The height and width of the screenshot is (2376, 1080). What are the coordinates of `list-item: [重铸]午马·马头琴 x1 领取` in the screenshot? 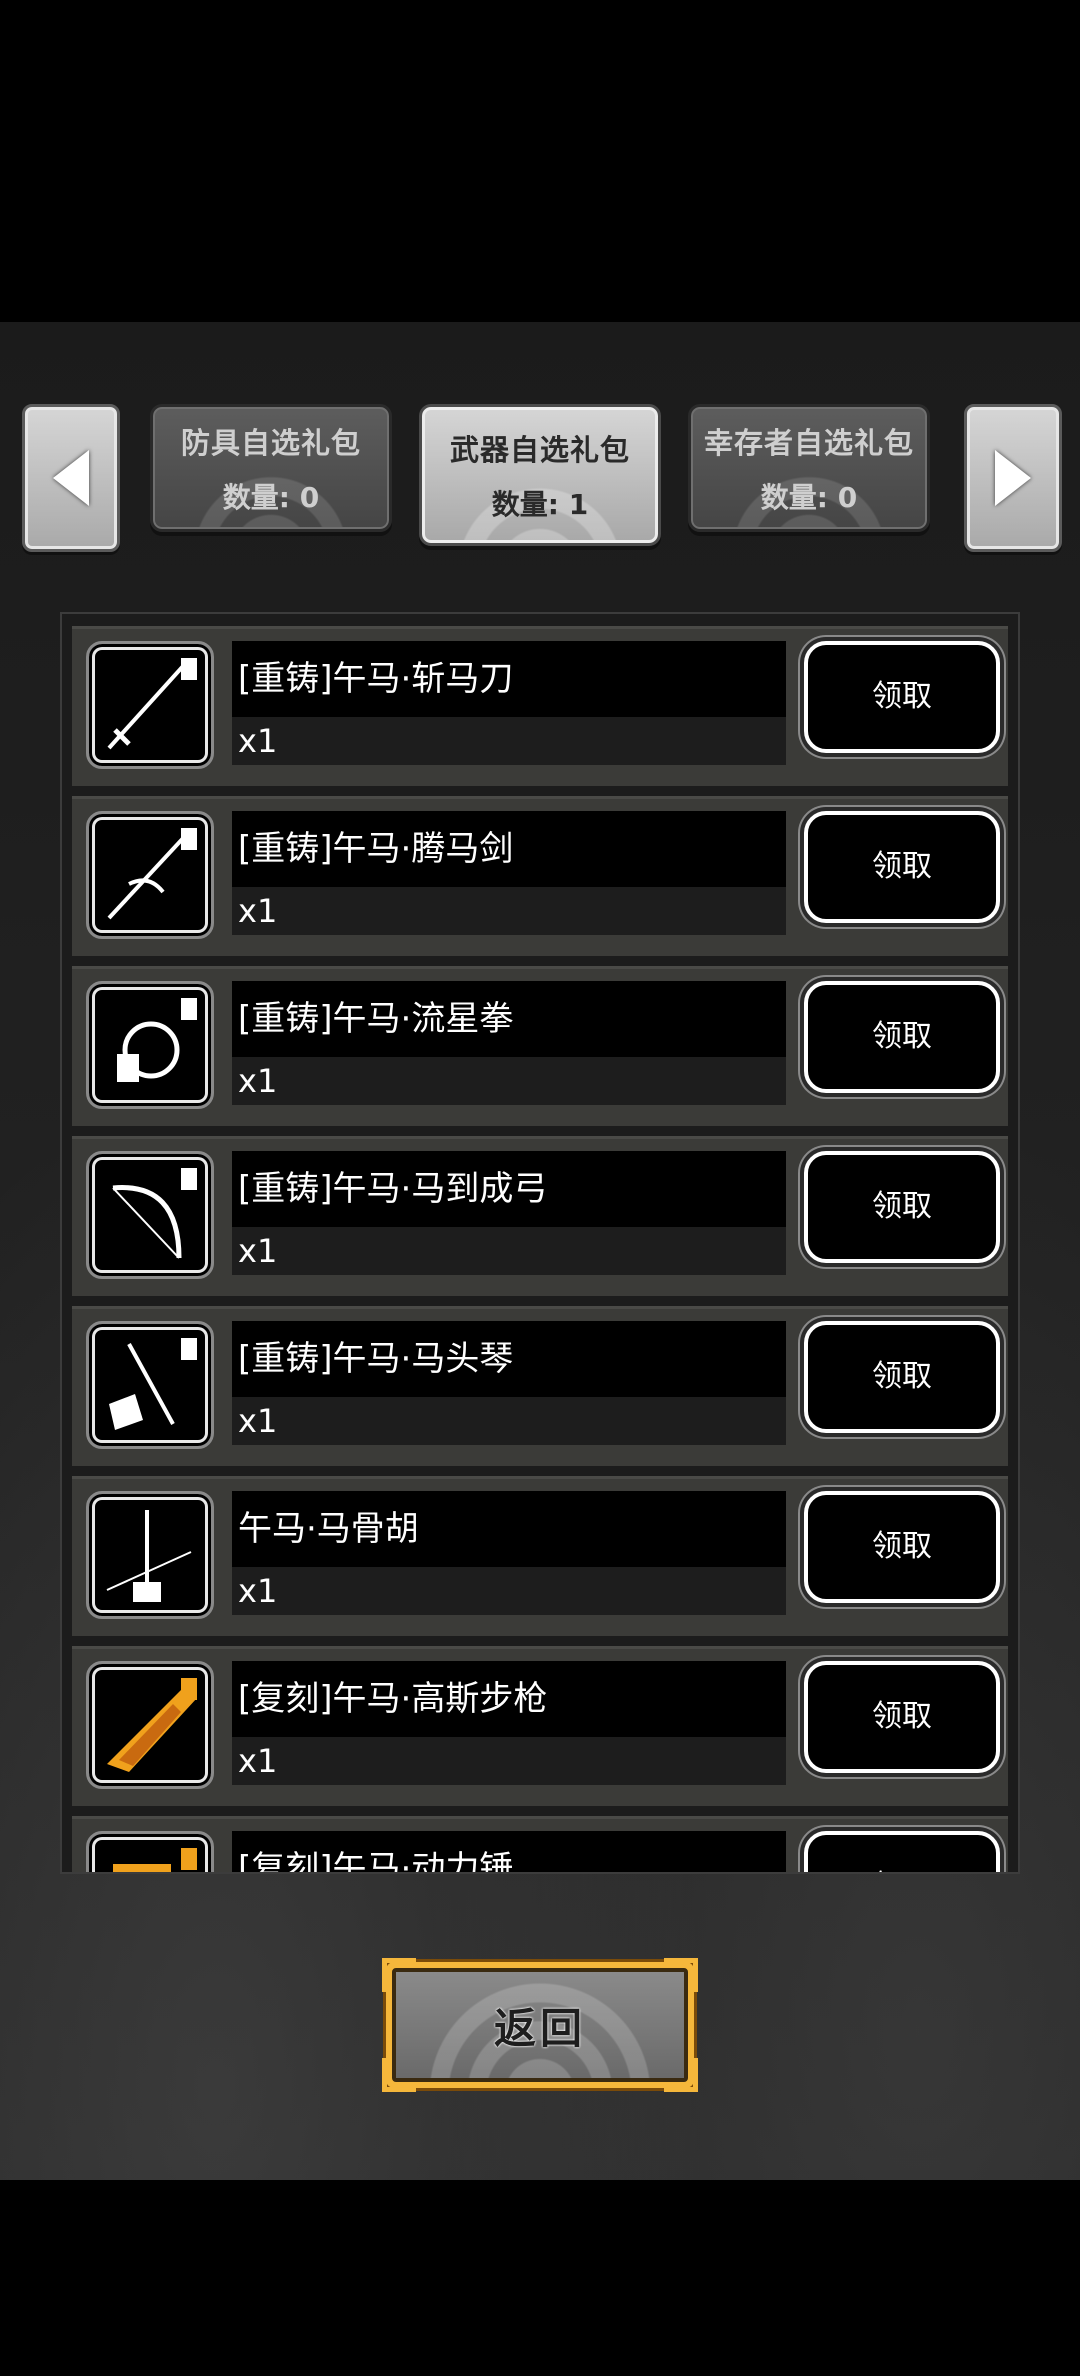 It's located at (540, 1386).